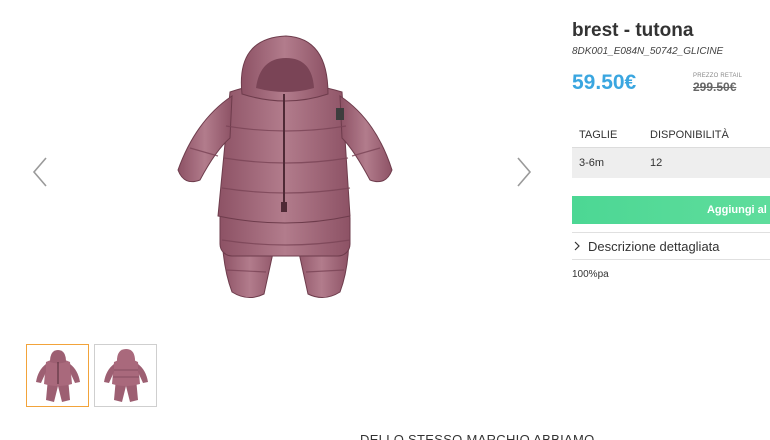 This screenshot has width=770, height=440. I want to click on size-cell: 3-6m, so click(607, 162).